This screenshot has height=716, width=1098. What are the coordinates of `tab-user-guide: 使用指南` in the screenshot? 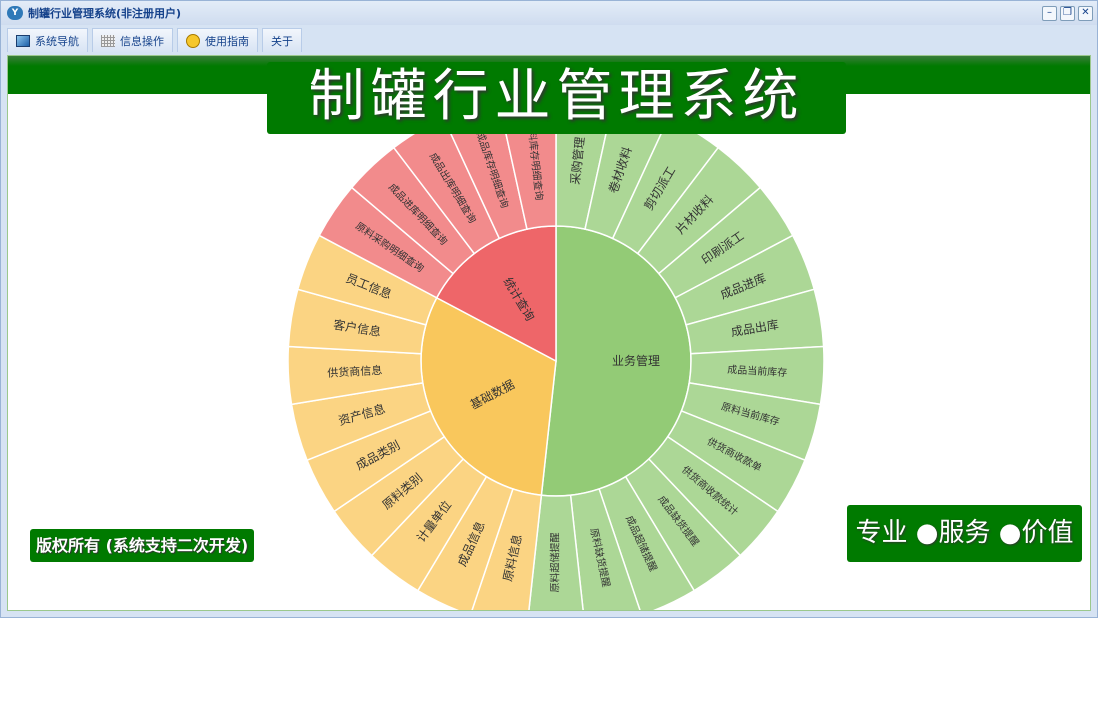 It's located at (217, 40).